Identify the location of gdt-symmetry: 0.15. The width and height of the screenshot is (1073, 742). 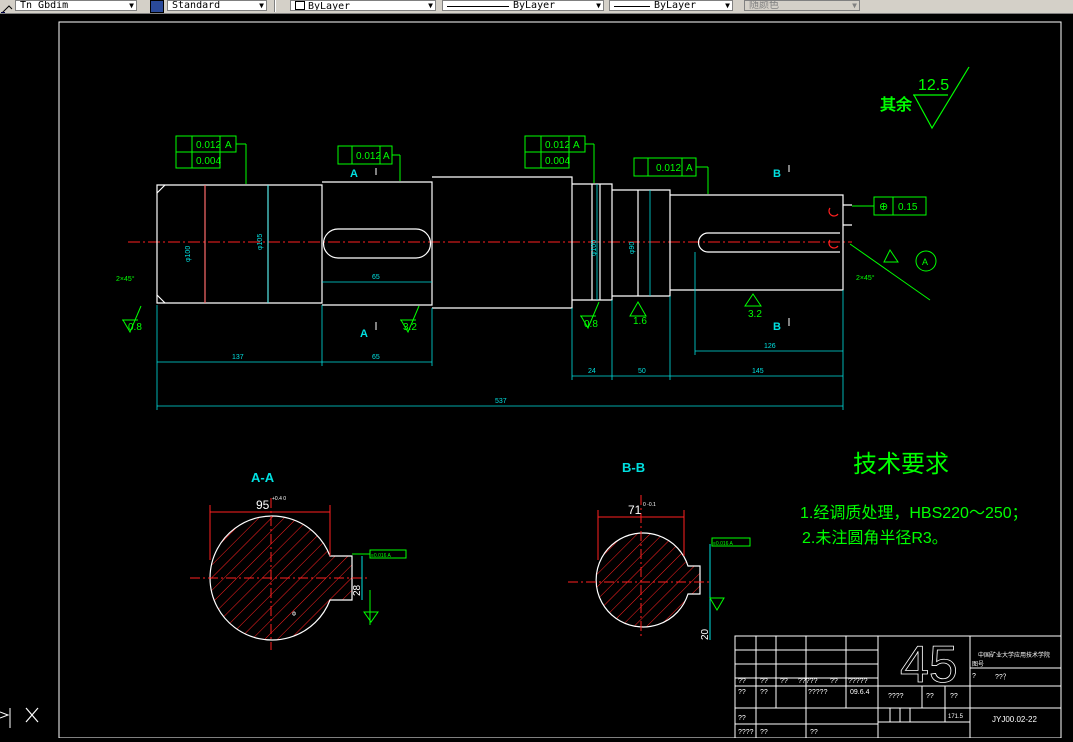
(908, 207).